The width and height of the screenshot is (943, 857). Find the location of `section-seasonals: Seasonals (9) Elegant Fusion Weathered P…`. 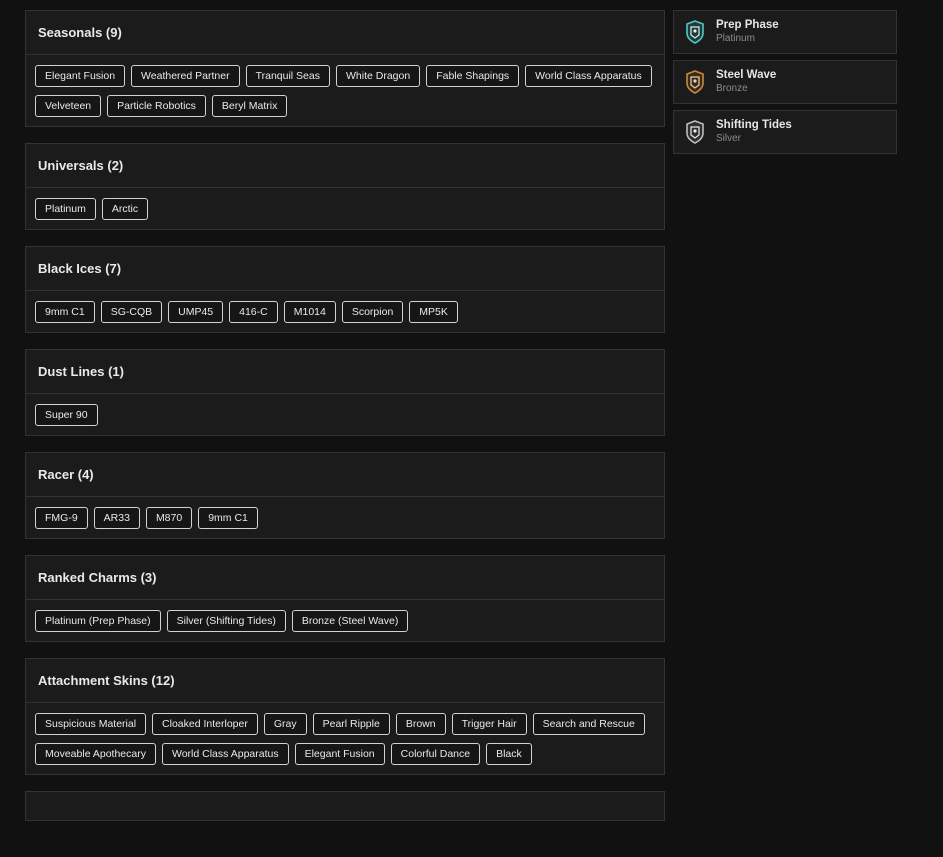

section-seasonals: Seasonals (9) Elegant Fusion Weathered P… is located at coordinates (345, 68).